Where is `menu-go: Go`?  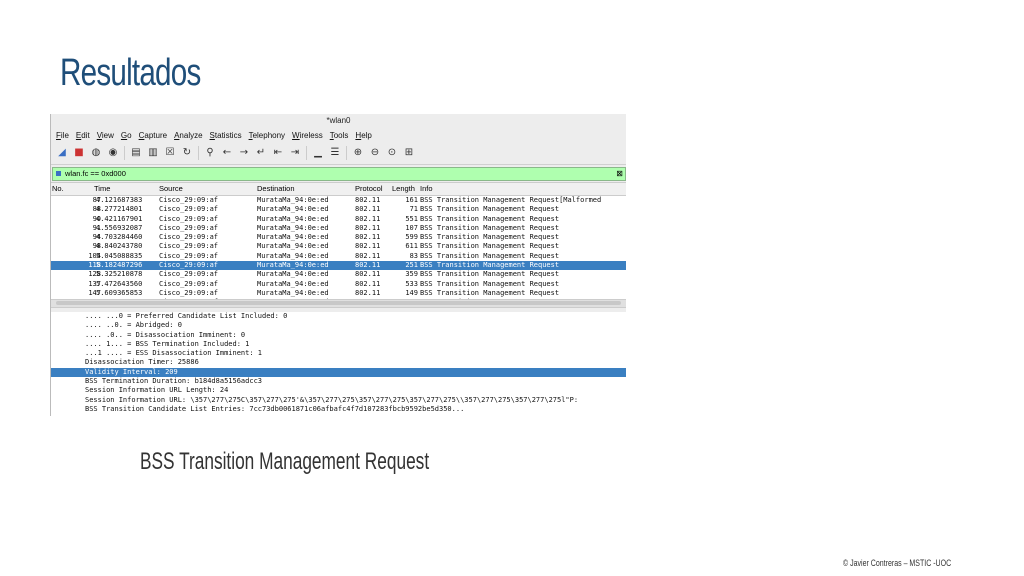
menu-go: Go is located at coordinates (126, 135).